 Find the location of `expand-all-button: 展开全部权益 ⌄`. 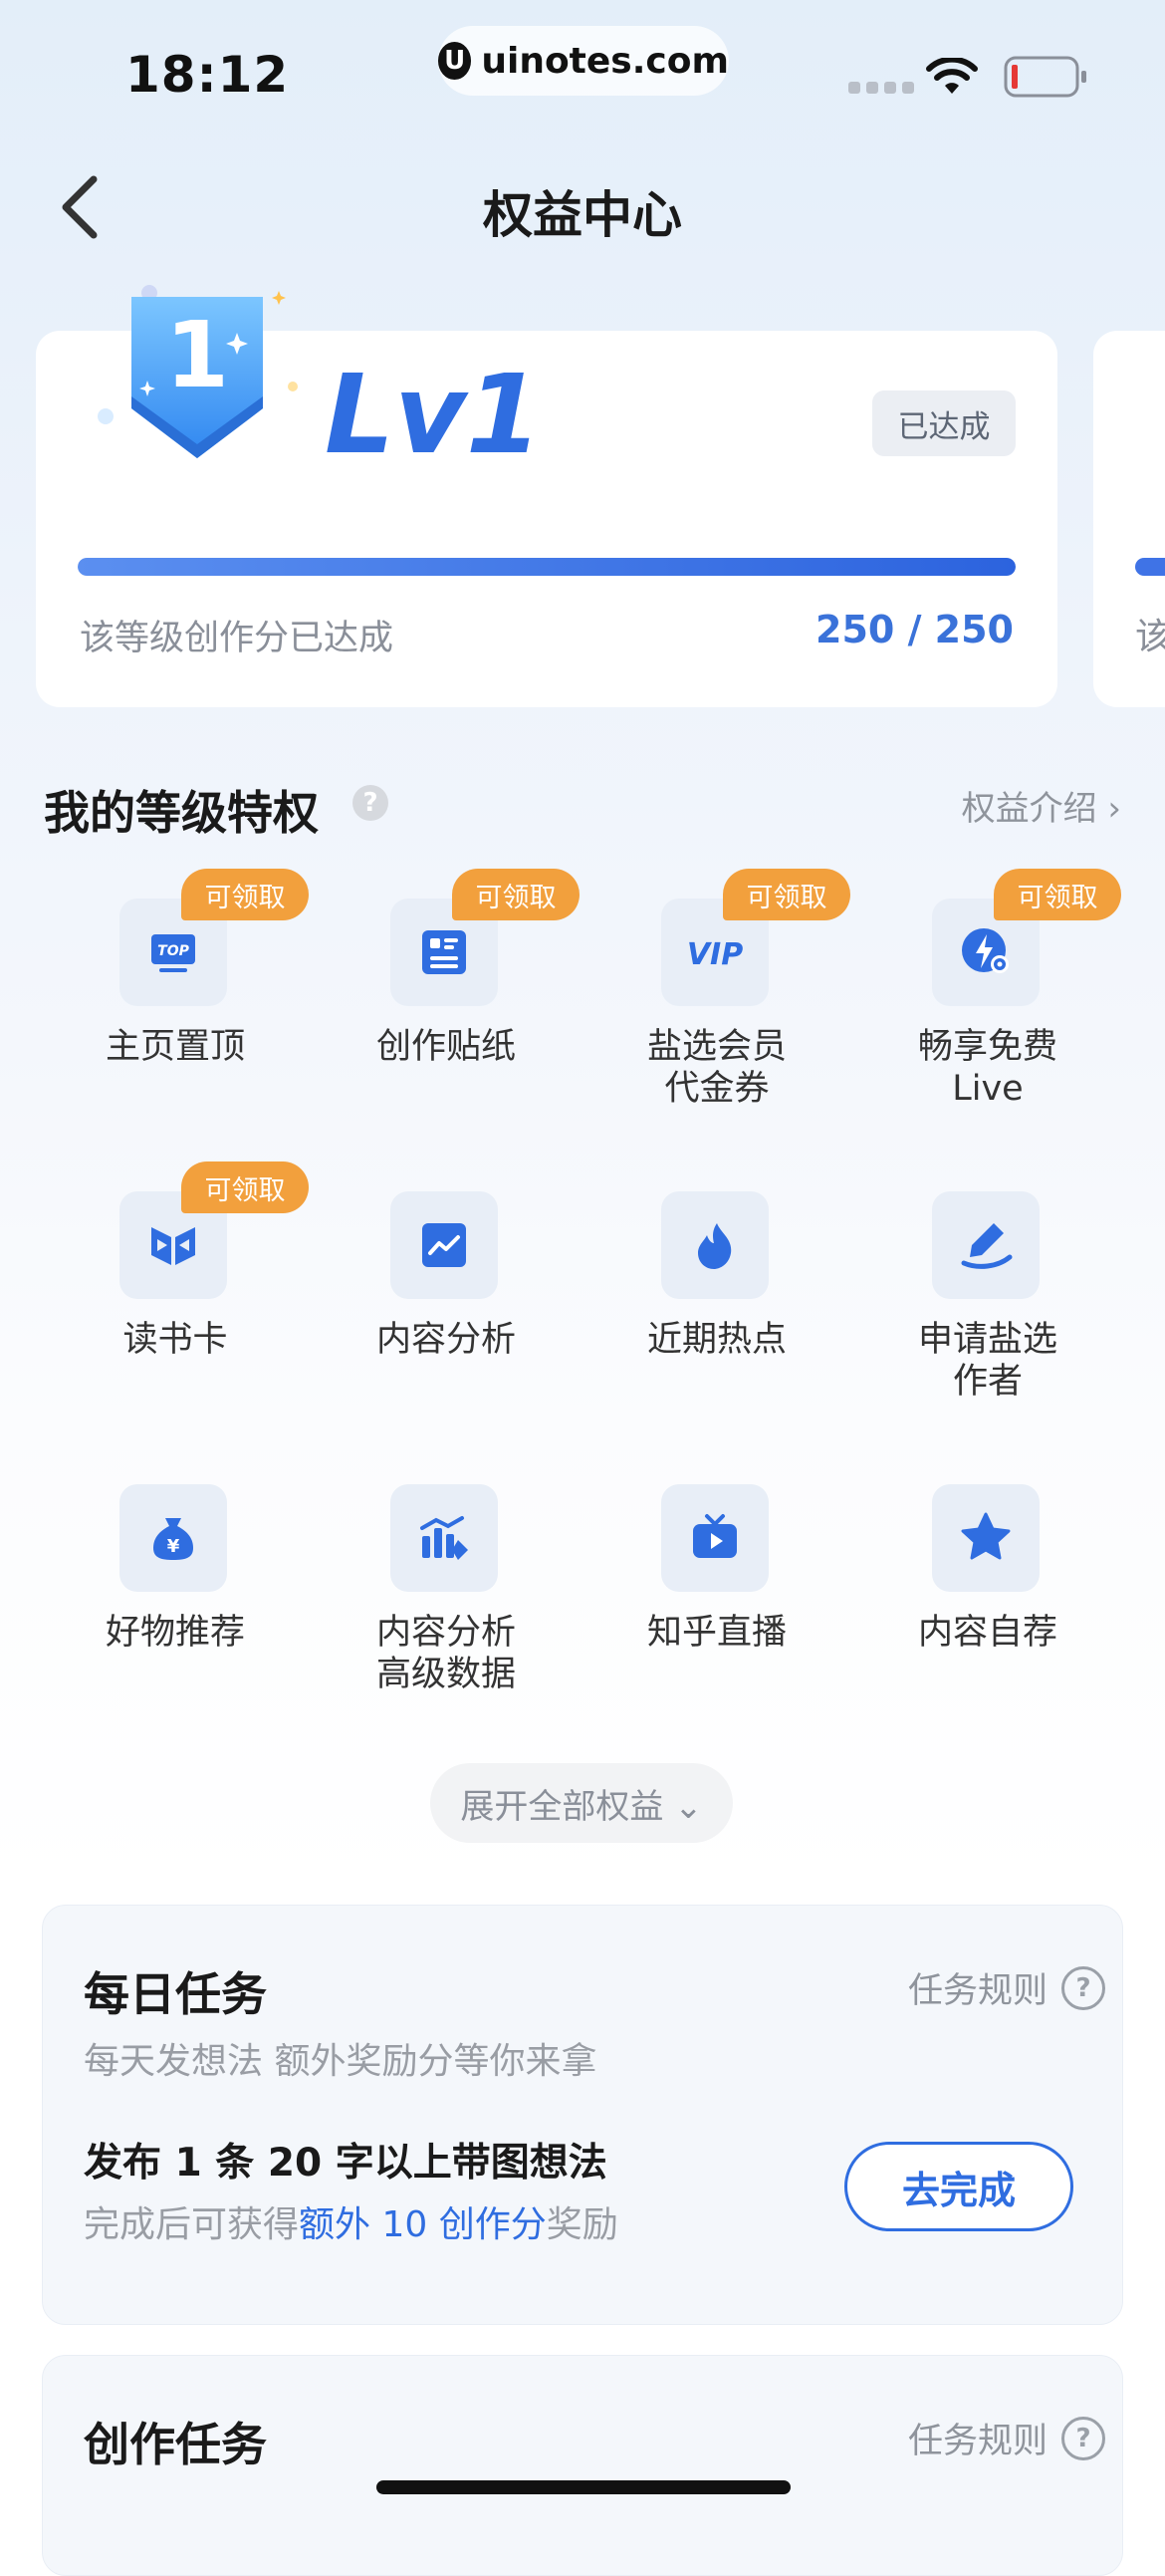

expand-all-button: 展开全部权益 ⌄ is located at coordinates (581, 1803).